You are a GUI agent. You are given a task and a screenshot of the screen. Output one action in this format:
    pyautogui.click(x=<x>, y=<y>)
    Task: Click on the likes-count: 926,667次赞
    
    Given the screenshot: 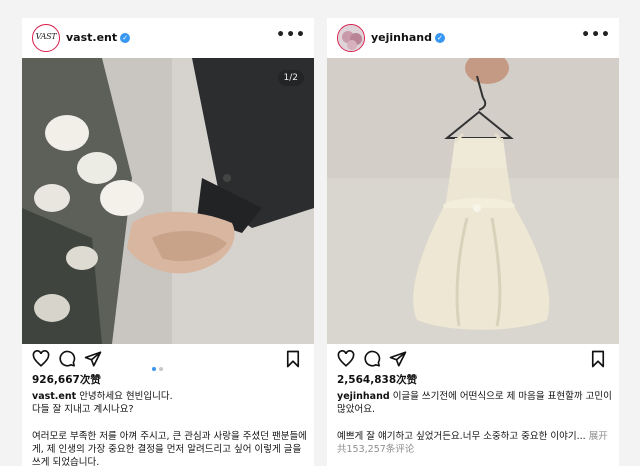 What is the action you would take?
    pyautogui.click(x=170, y=380)
    